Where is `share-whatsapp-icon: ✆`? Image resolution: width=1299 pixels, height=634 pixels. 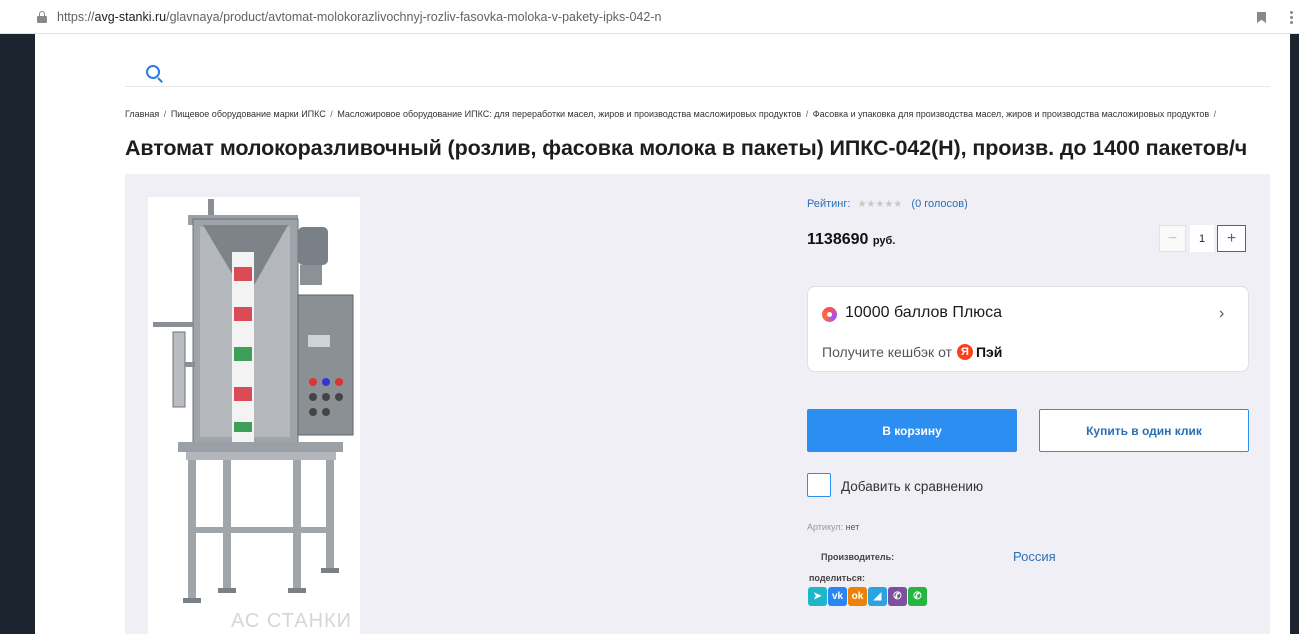 share-whatsapp-icon: ✆ is located at coordinates (917, 596).